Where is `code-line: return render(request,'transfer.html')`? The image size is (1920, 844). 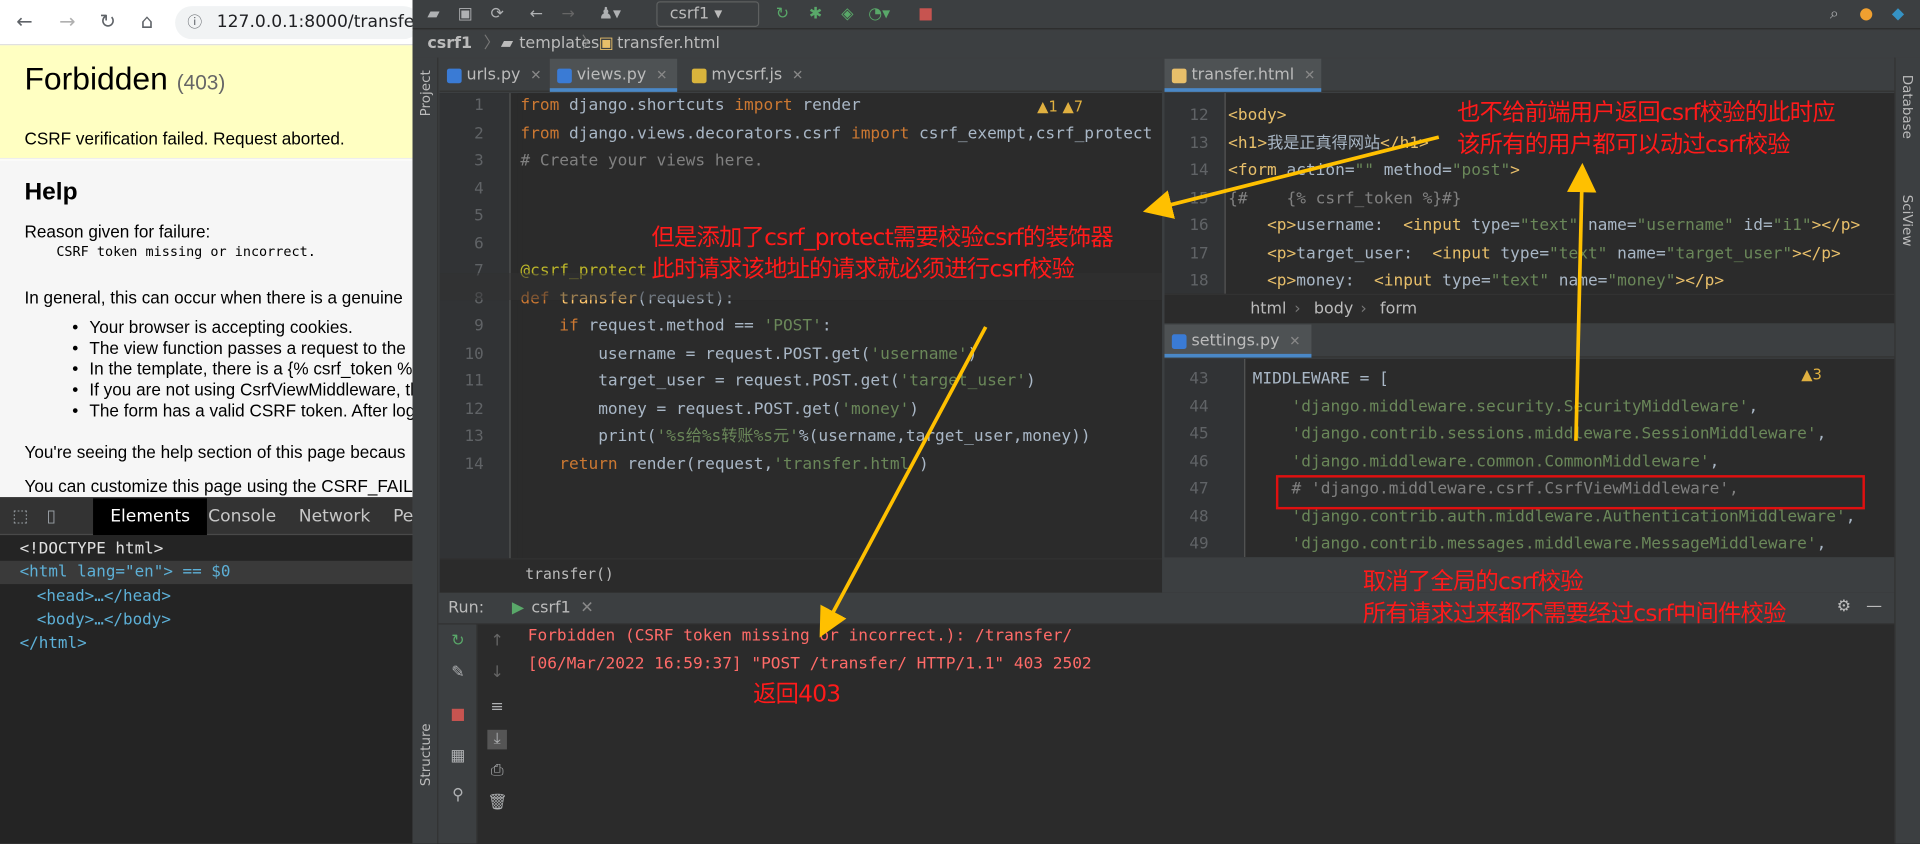
code-line: return render(request,'transfer.html') is located at coordinates (724, 465).